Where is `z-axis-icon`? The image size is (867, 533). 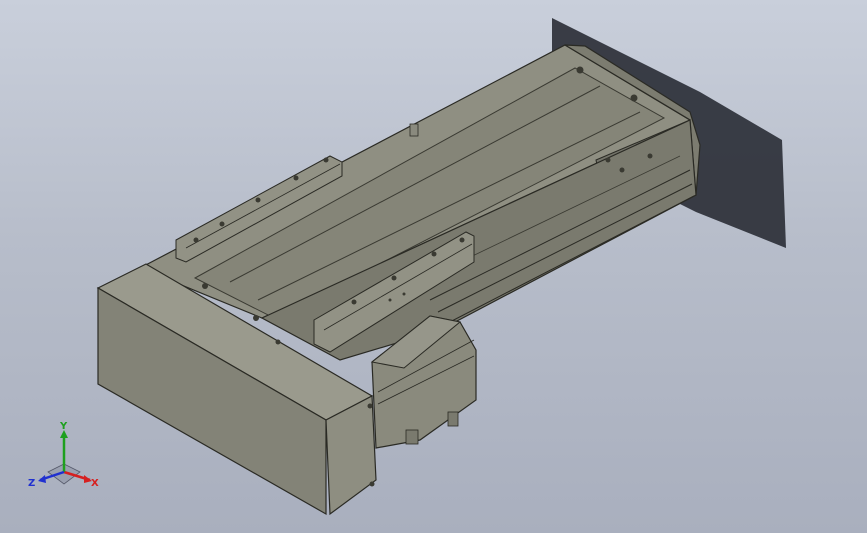 z-axis-icon is located at coordinates (42, 479).